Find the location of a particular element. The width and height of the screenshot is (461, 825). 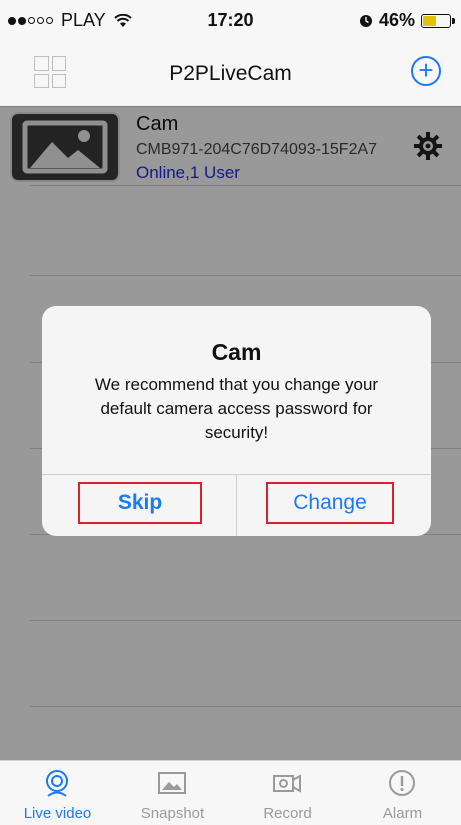

page-title: P2PLiveCam is located at coordinates (230, 73).